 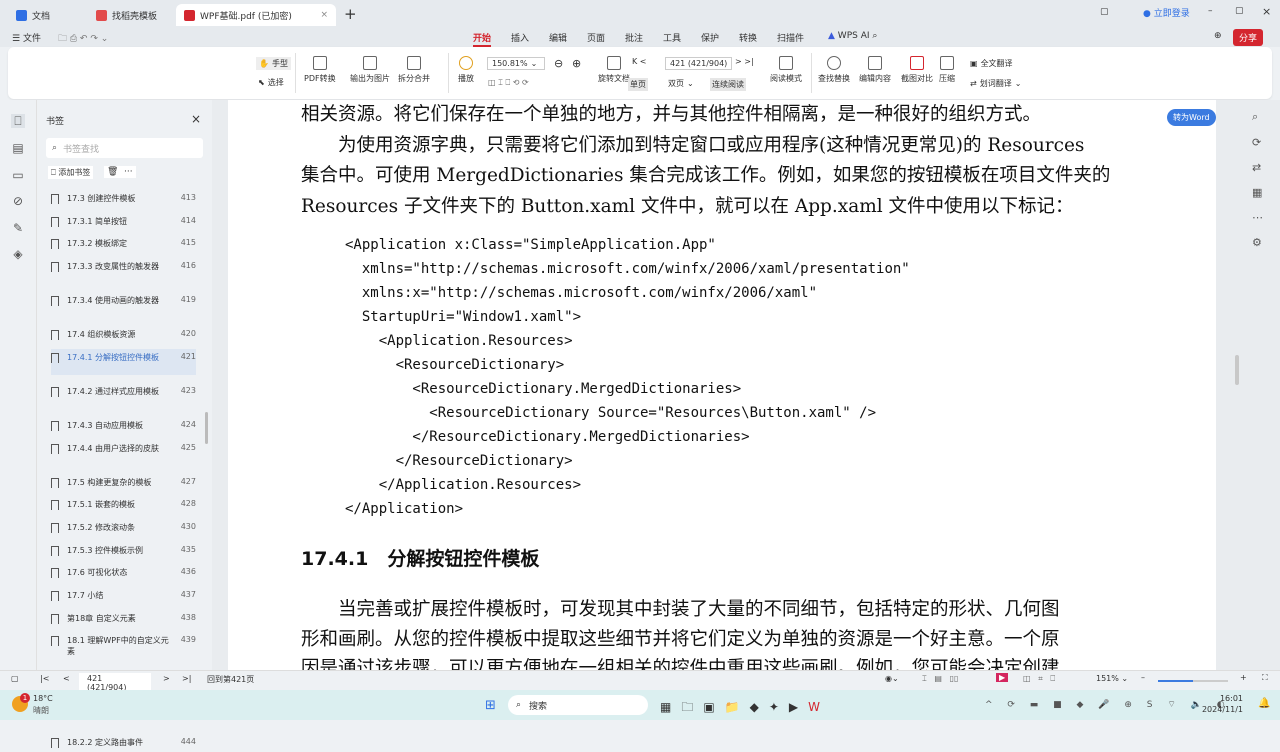 I want to click on menu-annotate: 批注, so click(x=634, y=37).